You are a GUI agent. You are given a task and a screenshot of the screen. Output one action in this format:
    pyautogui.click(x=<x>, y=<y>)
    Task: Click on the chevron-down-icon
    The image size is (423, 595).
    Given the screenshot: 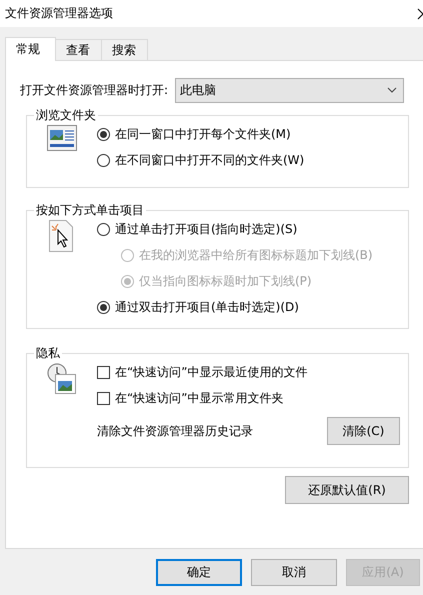 What is the action you would take?
    pyautogui.click(x=392, y=90)
    